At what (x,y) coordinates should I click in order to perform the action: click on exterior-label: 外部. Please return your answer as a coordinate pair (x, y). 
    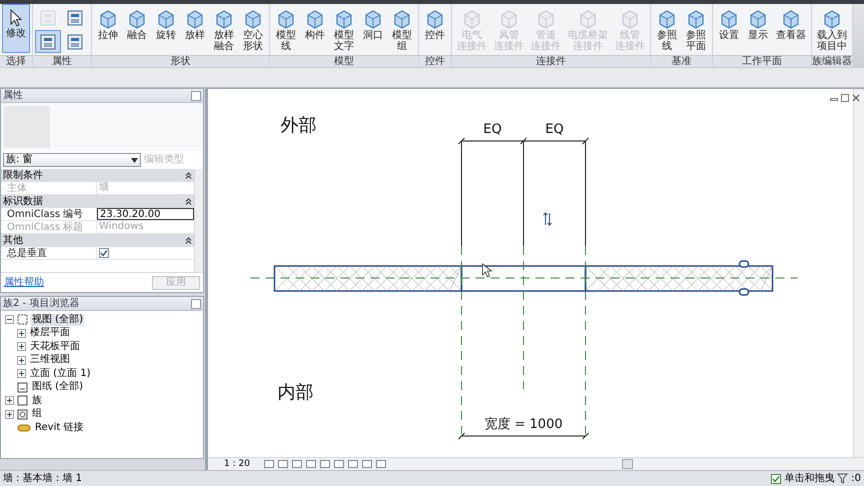
    Looking at the image, I should click on (298, 125).